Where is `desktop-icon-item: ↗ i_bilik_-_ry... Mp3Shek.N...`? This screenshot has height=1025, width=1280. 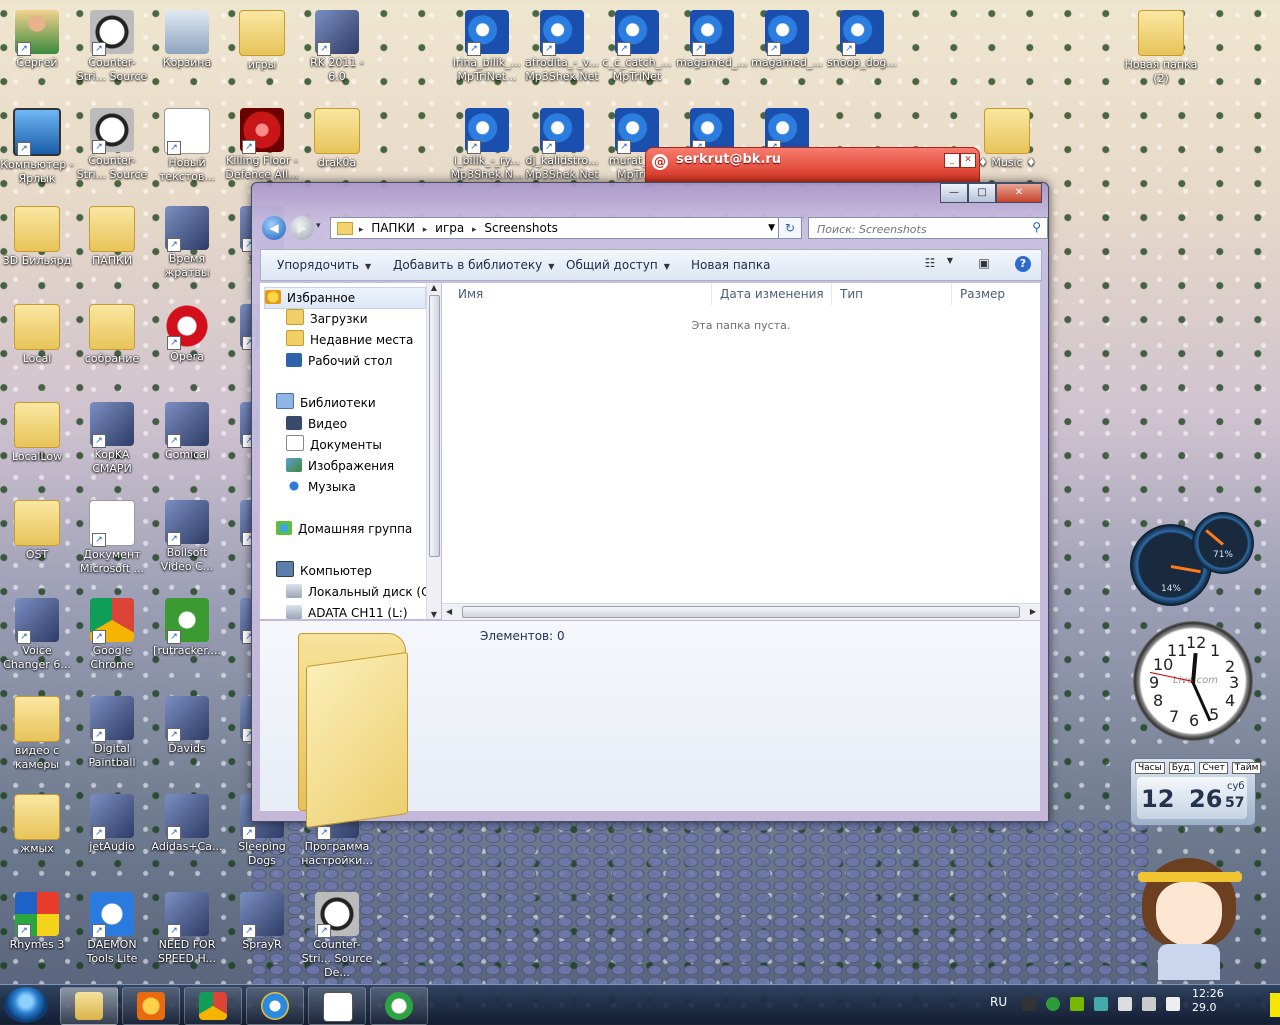 desktop-icon-item: ↗ i_bilik_-_ry... Mp3Shek.N... is located at coordinates (487, 149).